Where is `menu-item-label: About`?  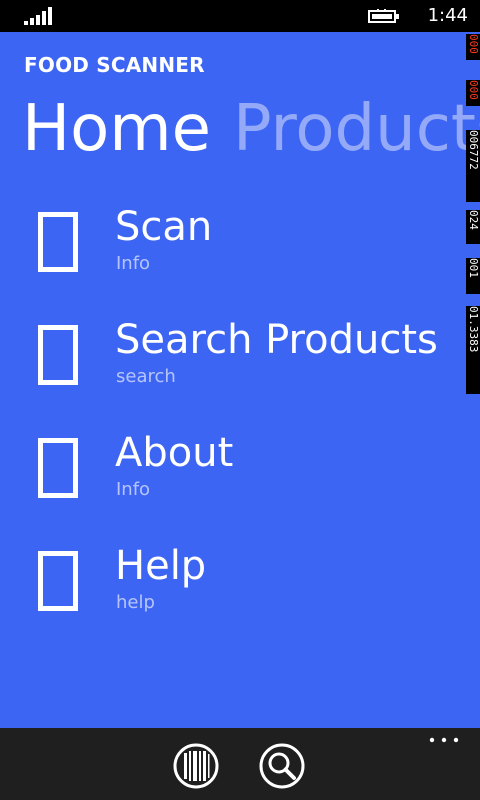 menu-item-label: About is located at coordinates (174, 453).